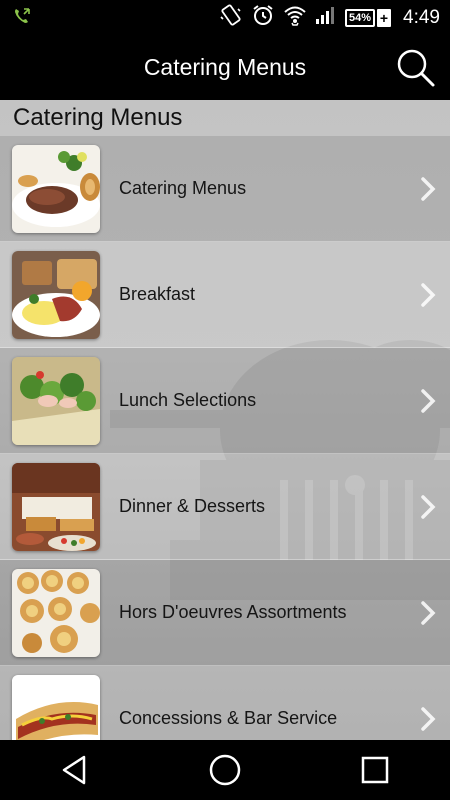  I want to click on home-button, so click(225, 770).